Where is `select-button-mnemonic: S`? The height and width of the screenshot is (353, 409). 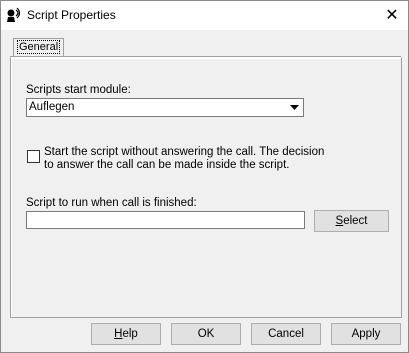
select-button-mnemonic: S is located at coordinates (339, 221).